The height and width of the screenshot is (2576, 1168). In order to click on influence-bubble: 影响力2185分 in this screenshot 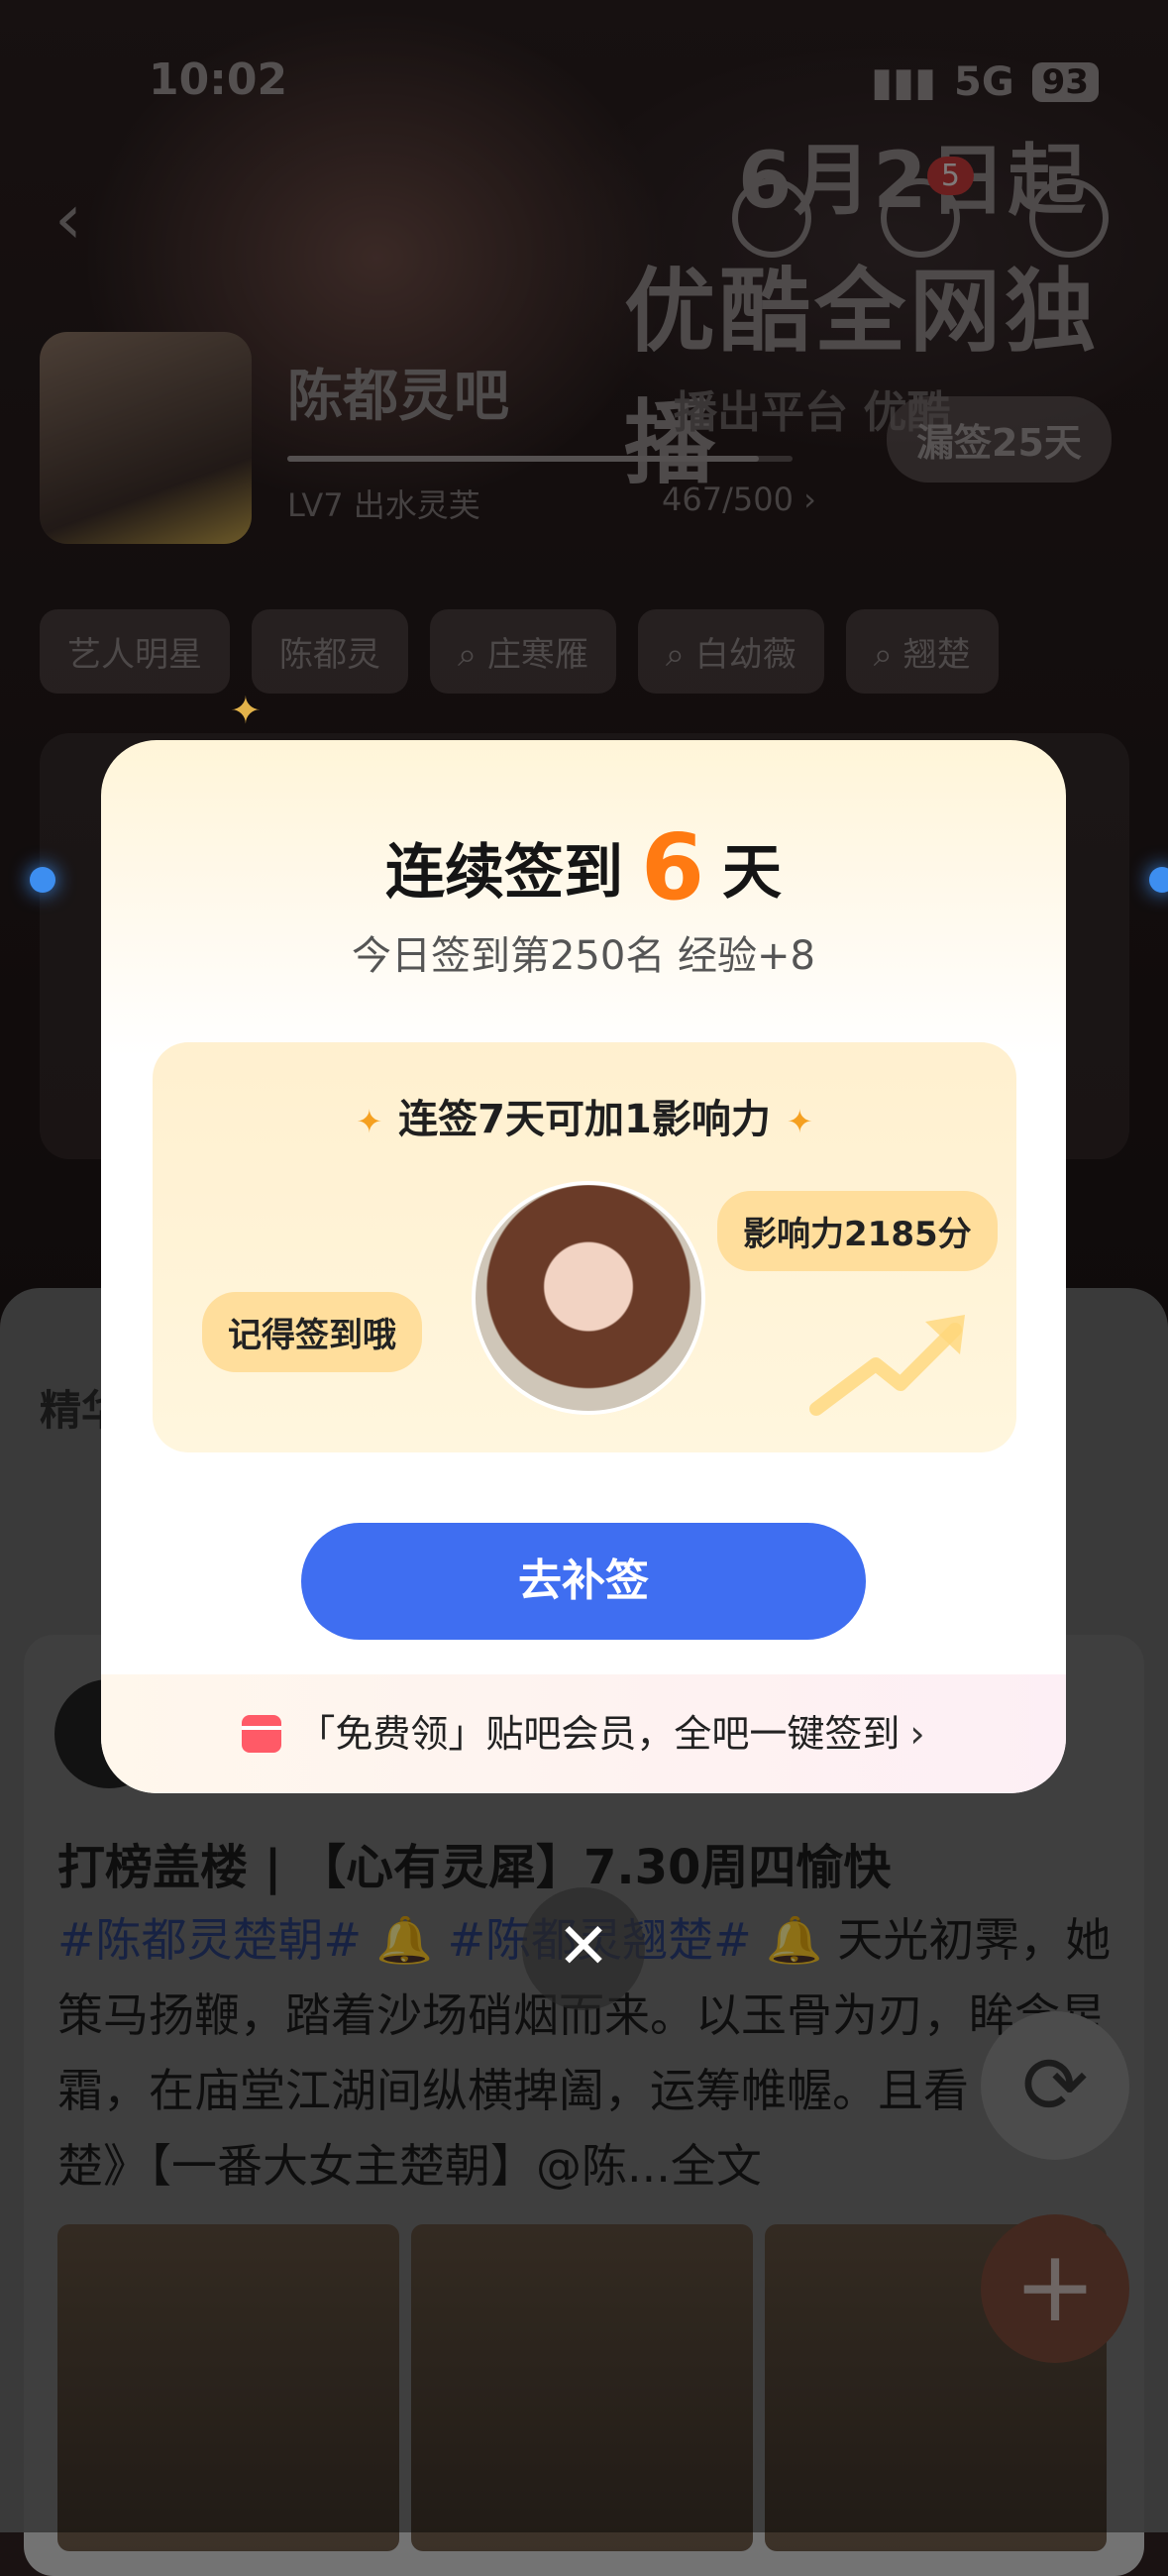, I will do `click(857, 1231)`.